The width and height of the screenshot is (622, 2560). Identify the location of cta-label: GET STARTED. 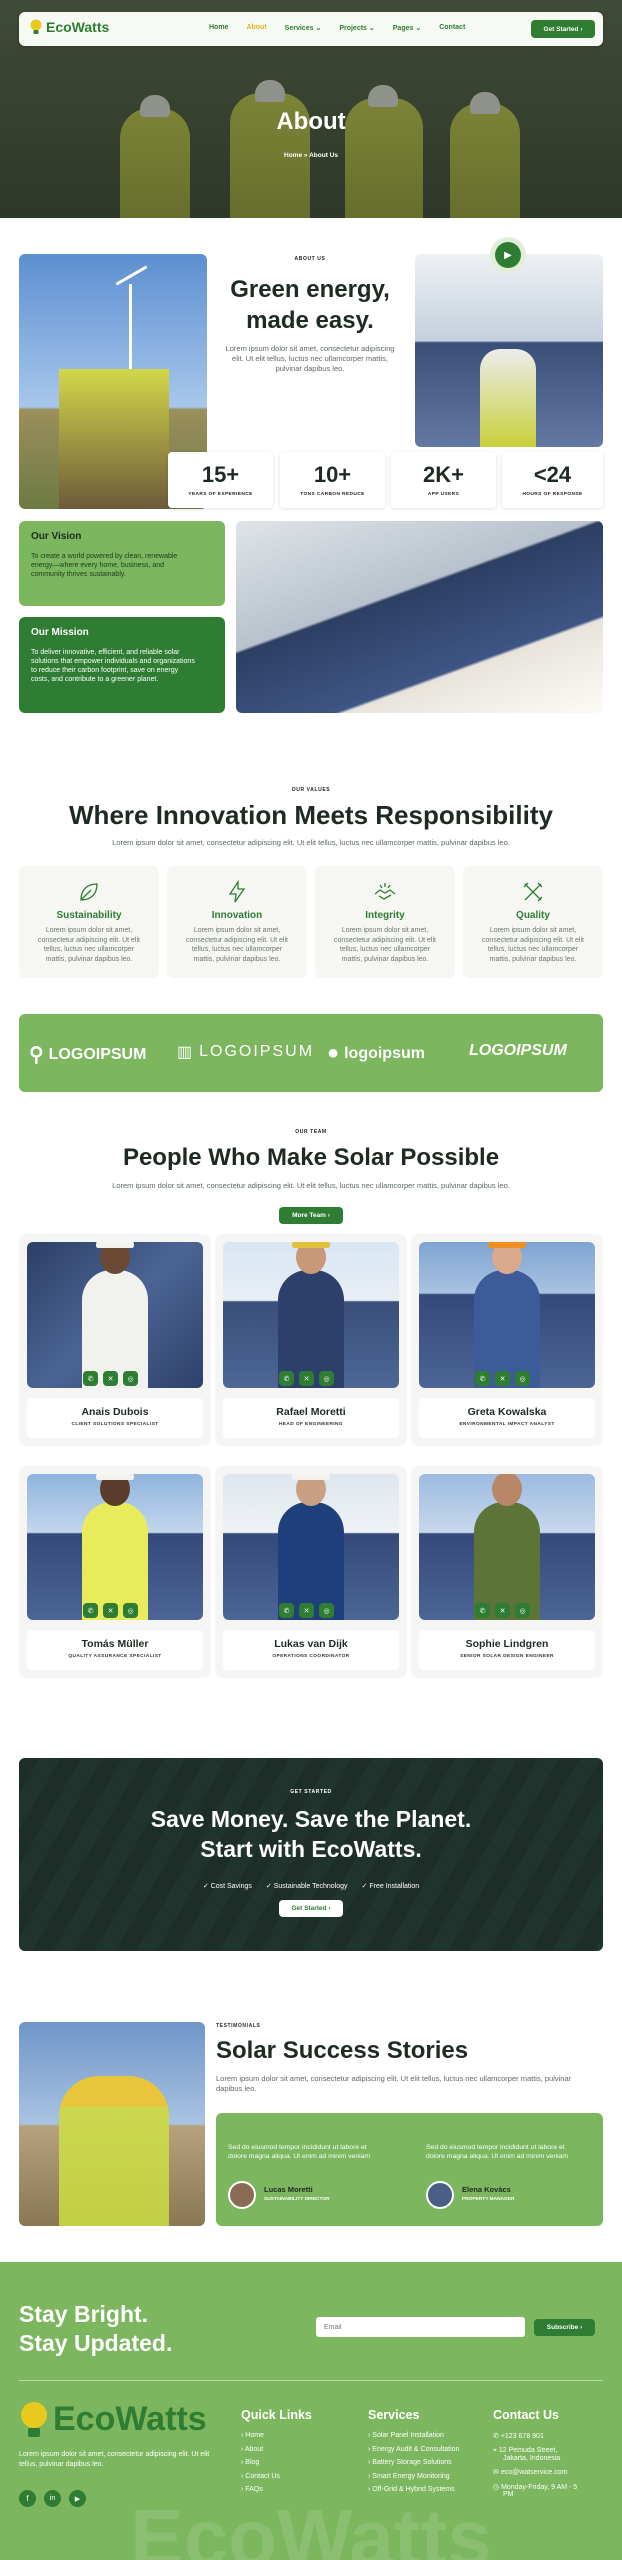
(311, 1792).